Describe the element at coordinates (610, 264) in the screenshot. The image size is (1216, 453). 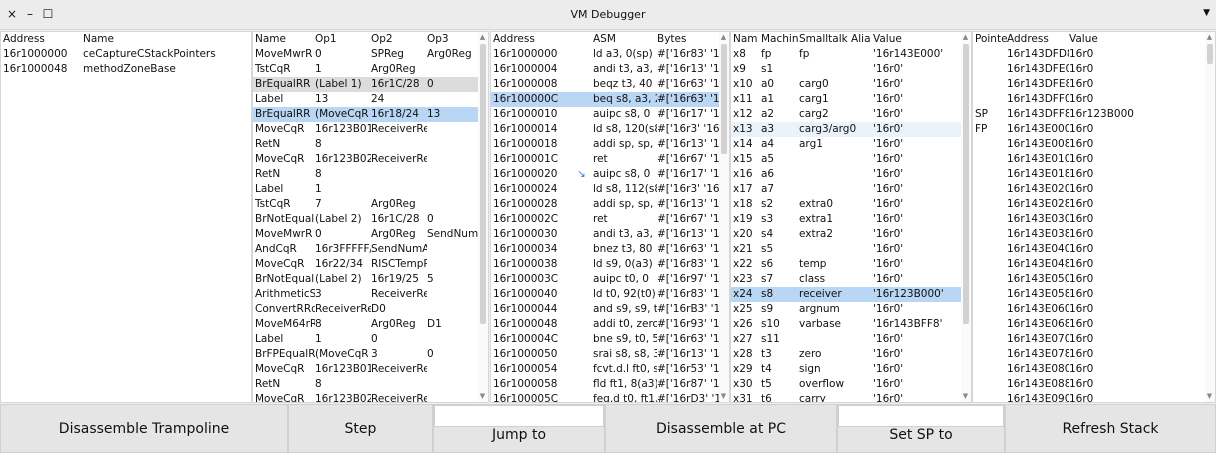
I see `asm-row: 16r1000038 ld s9, 0(a3) #['16r83' '16rE` at that location.